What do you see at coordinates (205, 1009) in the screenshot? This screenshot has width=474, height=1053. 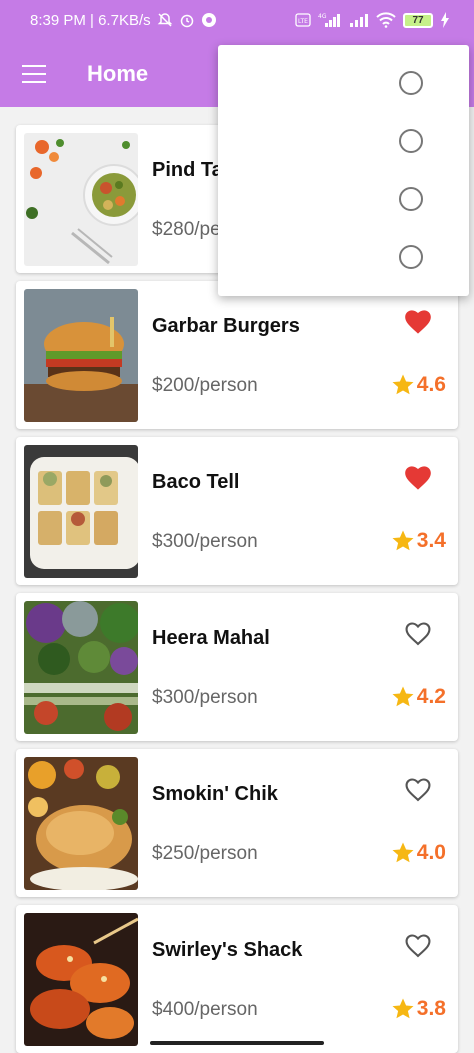 I see `restaurant-price: $400/person` at bounding box center [205, 1009].